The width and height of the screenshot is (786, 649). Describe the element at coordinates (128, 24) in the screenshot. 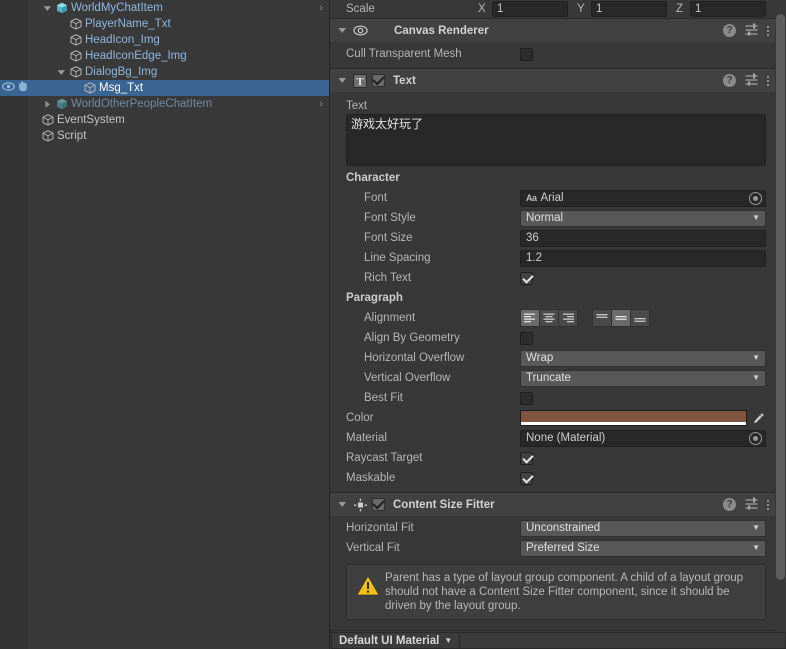

I see `hierarchy-item-label: PlayerName_Txt` at that location.